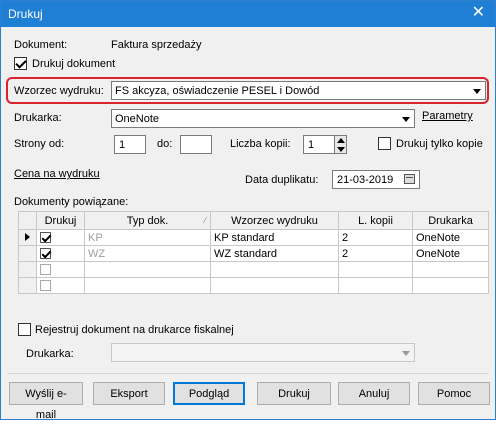  I want to click on footer-separator, so click(248, 373).